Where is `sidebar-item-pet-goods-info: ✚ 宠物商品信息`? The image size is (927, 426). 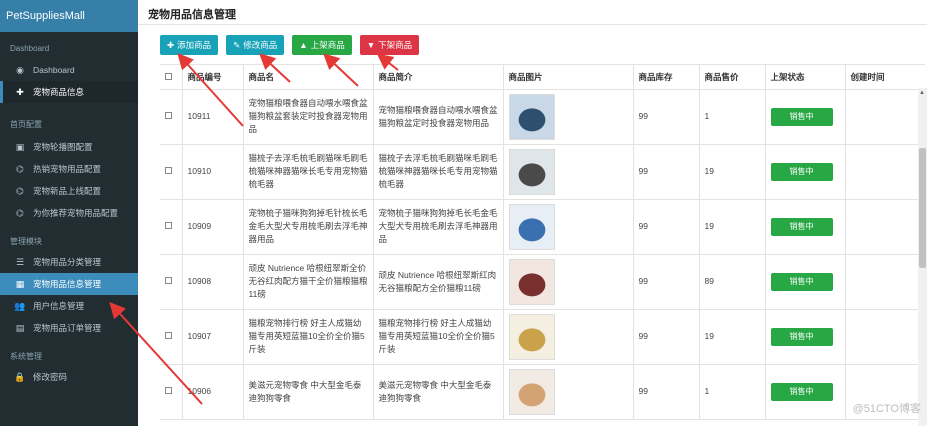
sidebar-item-pet-goods-info: ✚ 宠物商品信息 is located at coordinates (69, 92).